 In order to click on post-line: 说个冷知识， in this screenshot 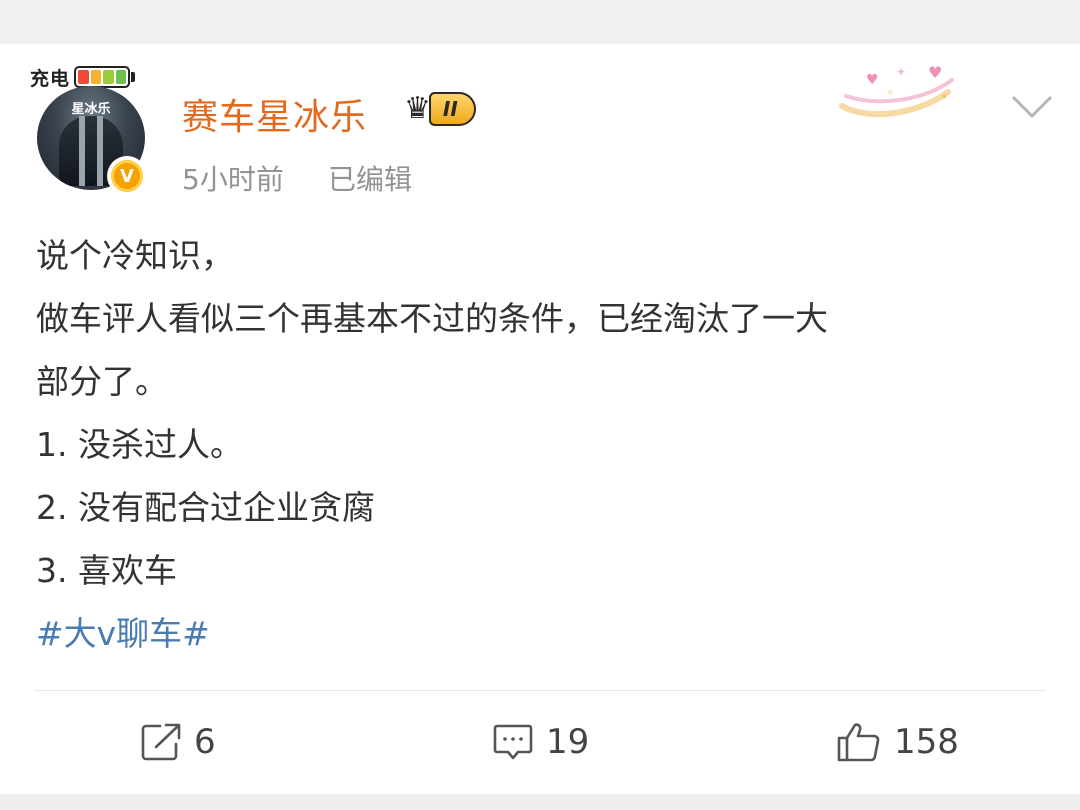, I will do `click(135, 255)`.